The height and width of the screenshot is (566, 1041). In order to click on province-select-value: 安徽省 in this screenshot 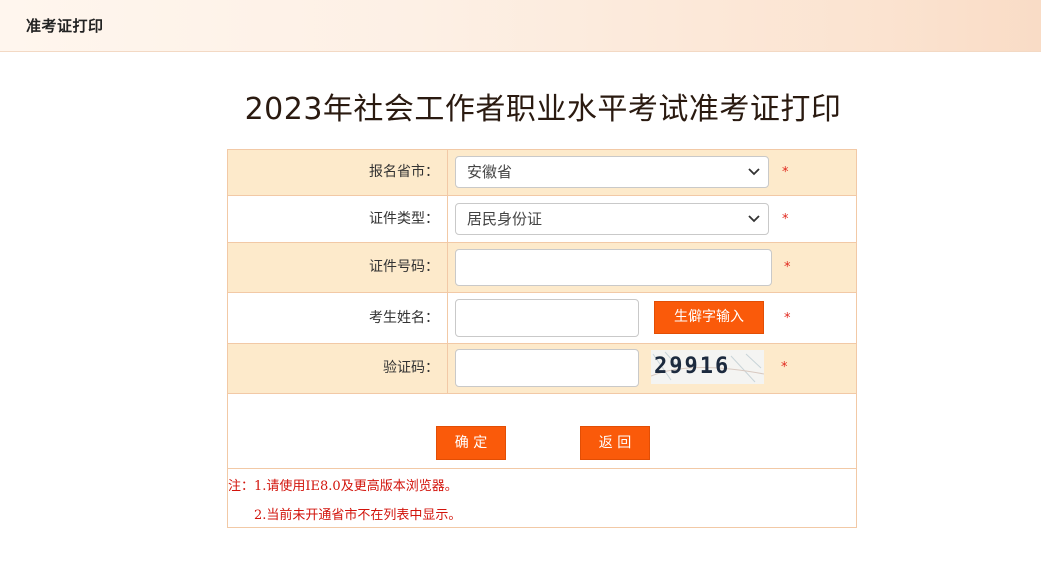, I will do `click(490, 172)`.